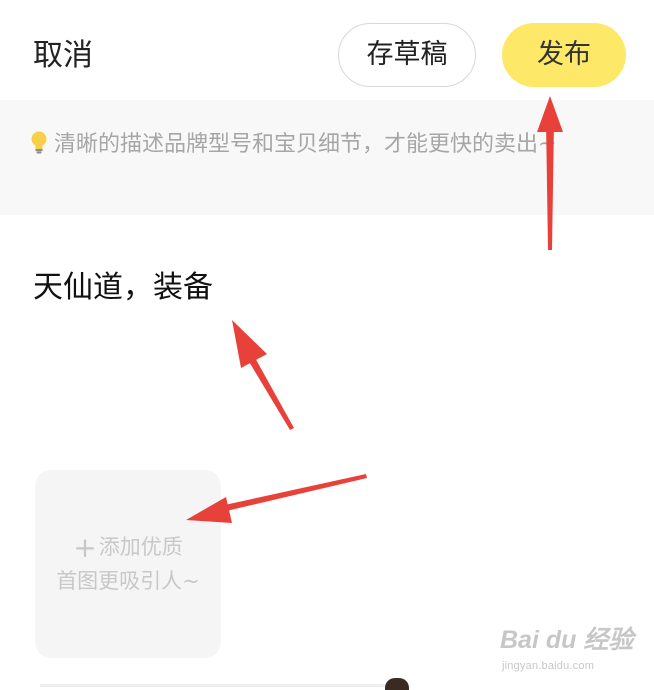  What do you see at coordinates (128, 564) in the screenshot?
I see `add-image-button: +添加优质 首图更吸引人~` at bounding box center [128, 564].